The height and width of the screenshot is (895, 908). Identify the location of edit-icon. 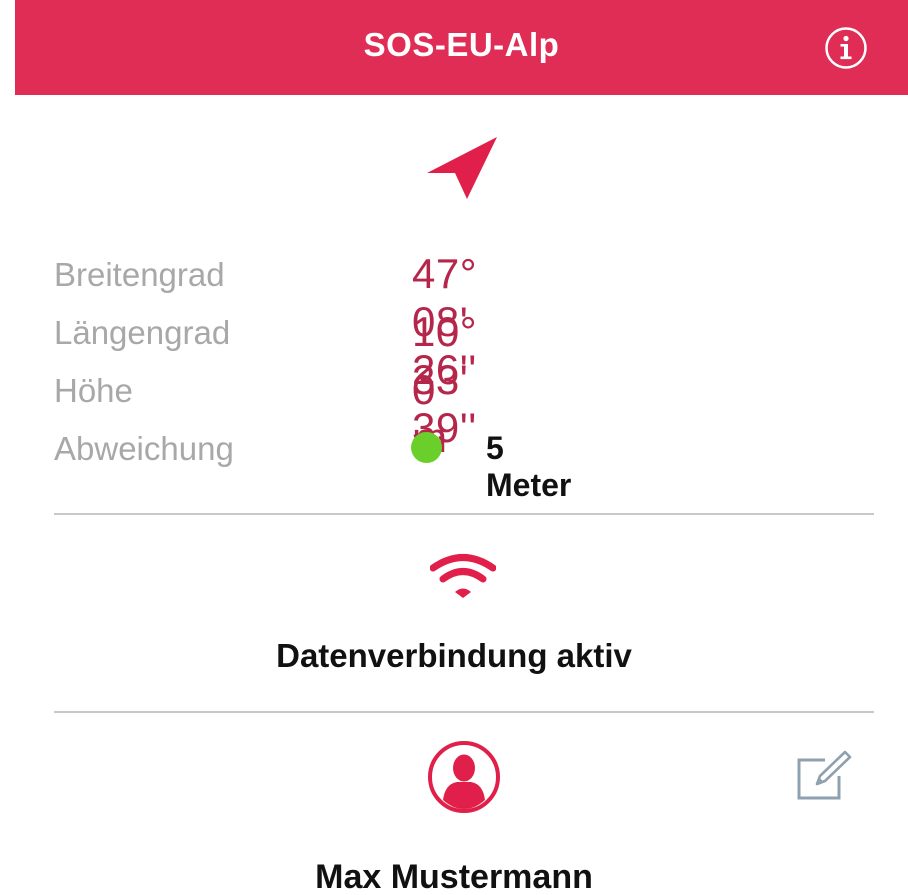
(824, 775).